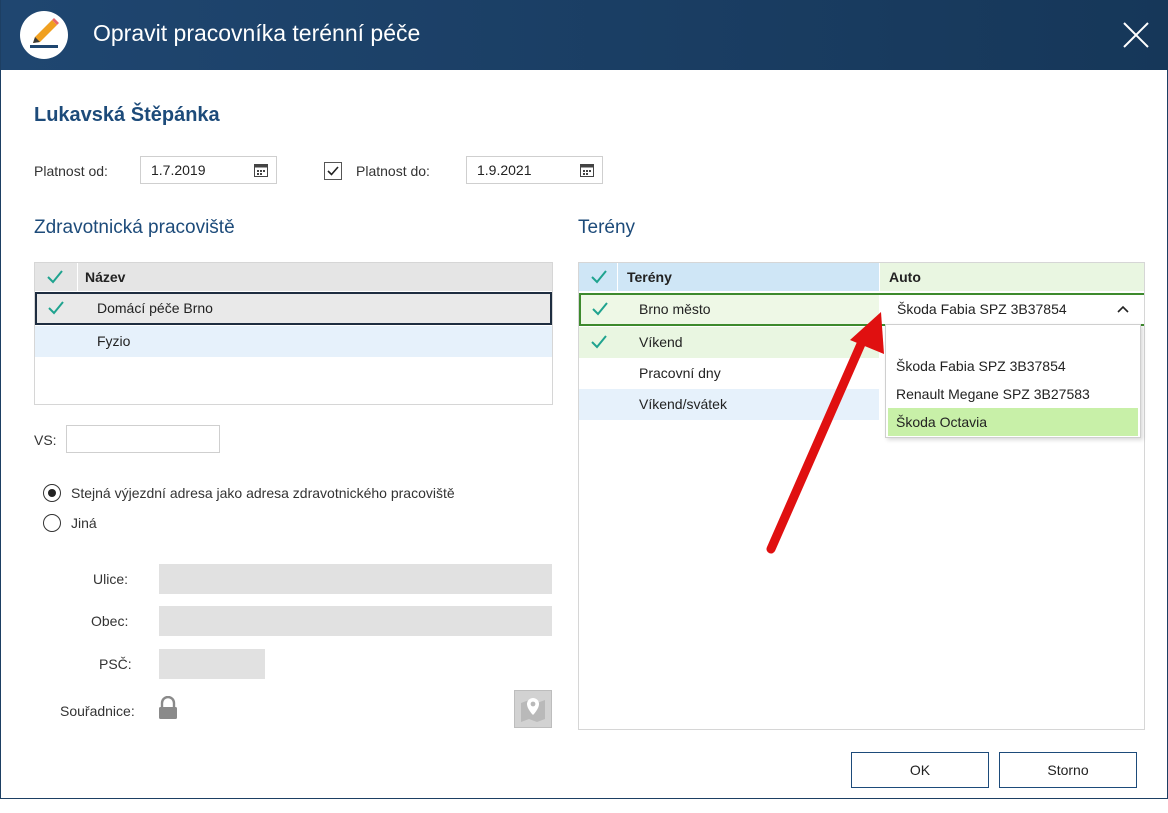  I want to click on edit-pencil-icon, so click(44, 35).